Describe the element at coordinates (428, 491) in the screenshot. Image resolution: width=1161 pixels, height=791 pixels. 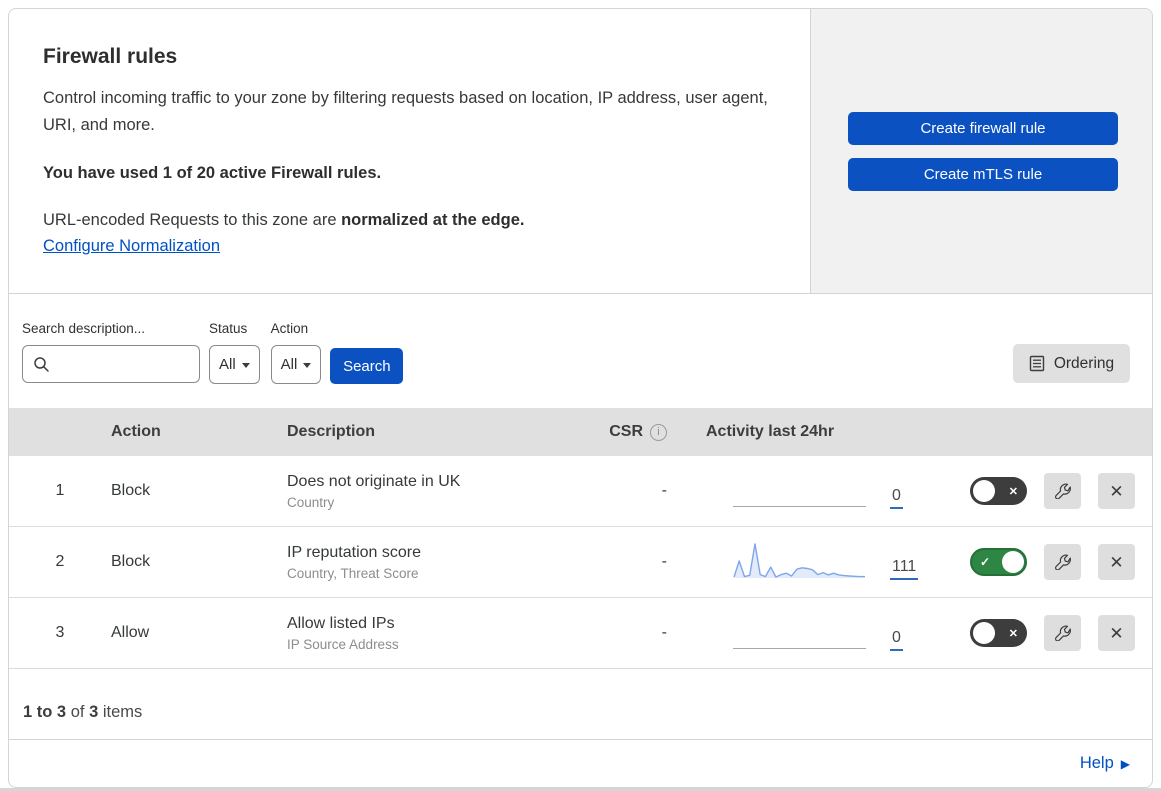
I see `rule-description-cell: Does not originate in UK Country` at that location.